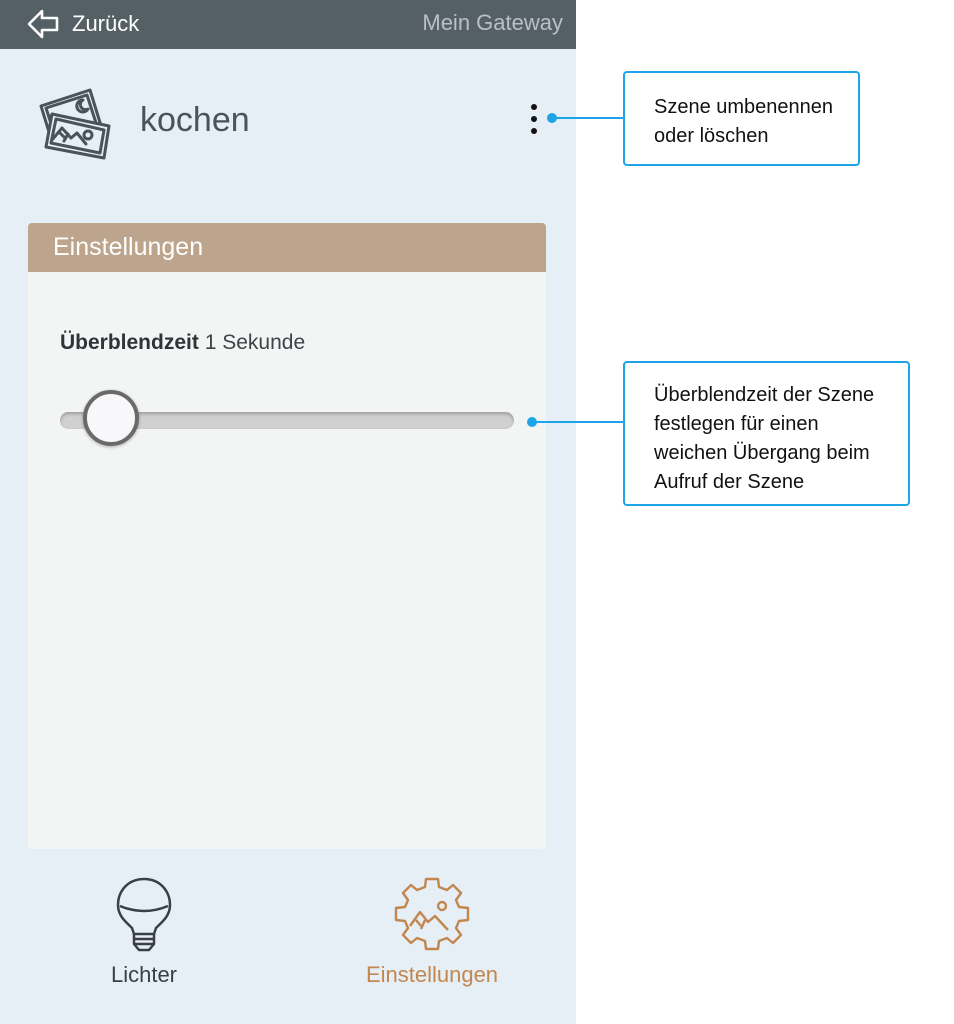 The width and height of the screenshot is (954, 1024). I want to click on fade-time-label: Überblendzeit 1 Sekunde, so click(182, 343).